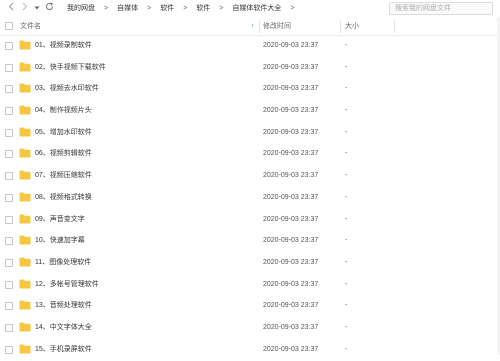 The height and width of the screenshot is (361, 500). What do you see at coordinates (49, 8) in the screenshot?
I see `refresh-button` at bounding box center [49, 8].